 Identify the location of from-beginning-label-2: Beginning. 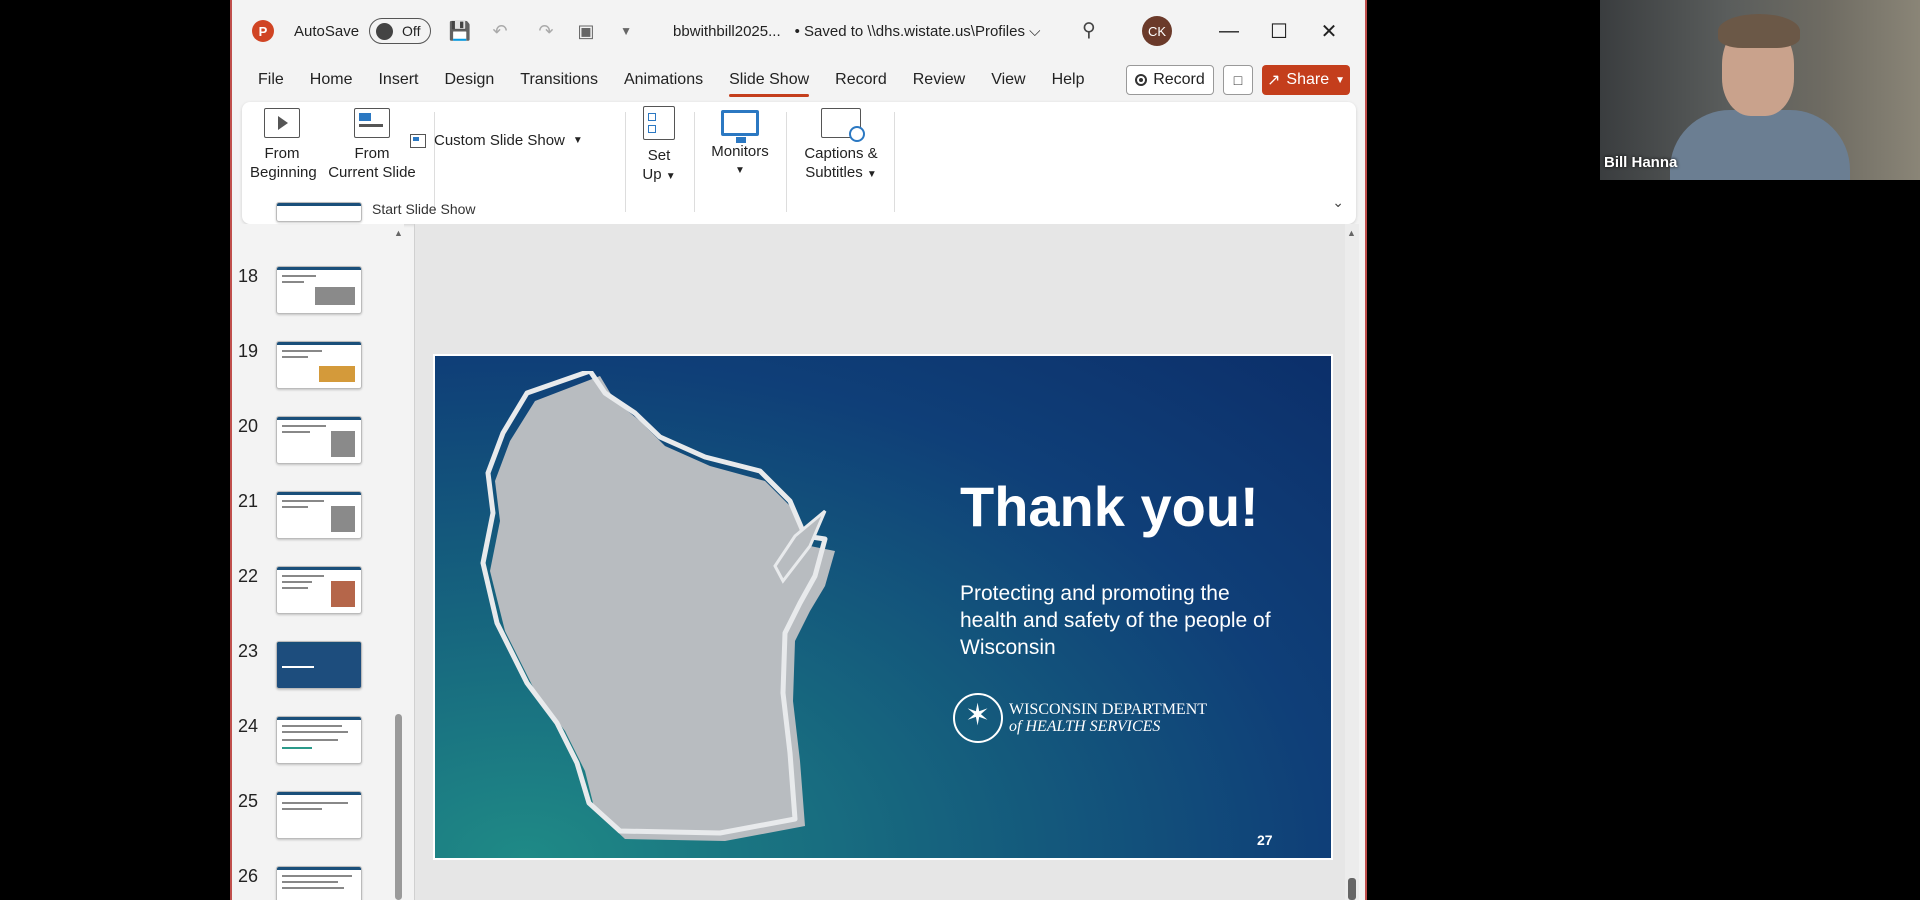
(283, 172).